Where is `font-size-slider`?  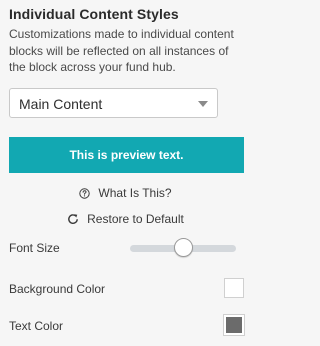 font-size-slider is located at coordinates (183, 249).